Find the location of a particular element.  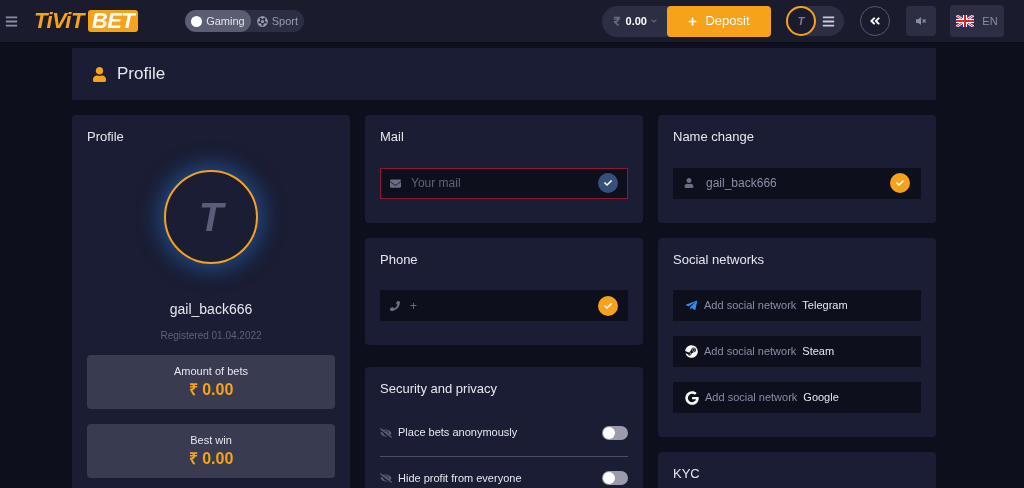

mail-field: Your mail is located at coordinates (504, 183).